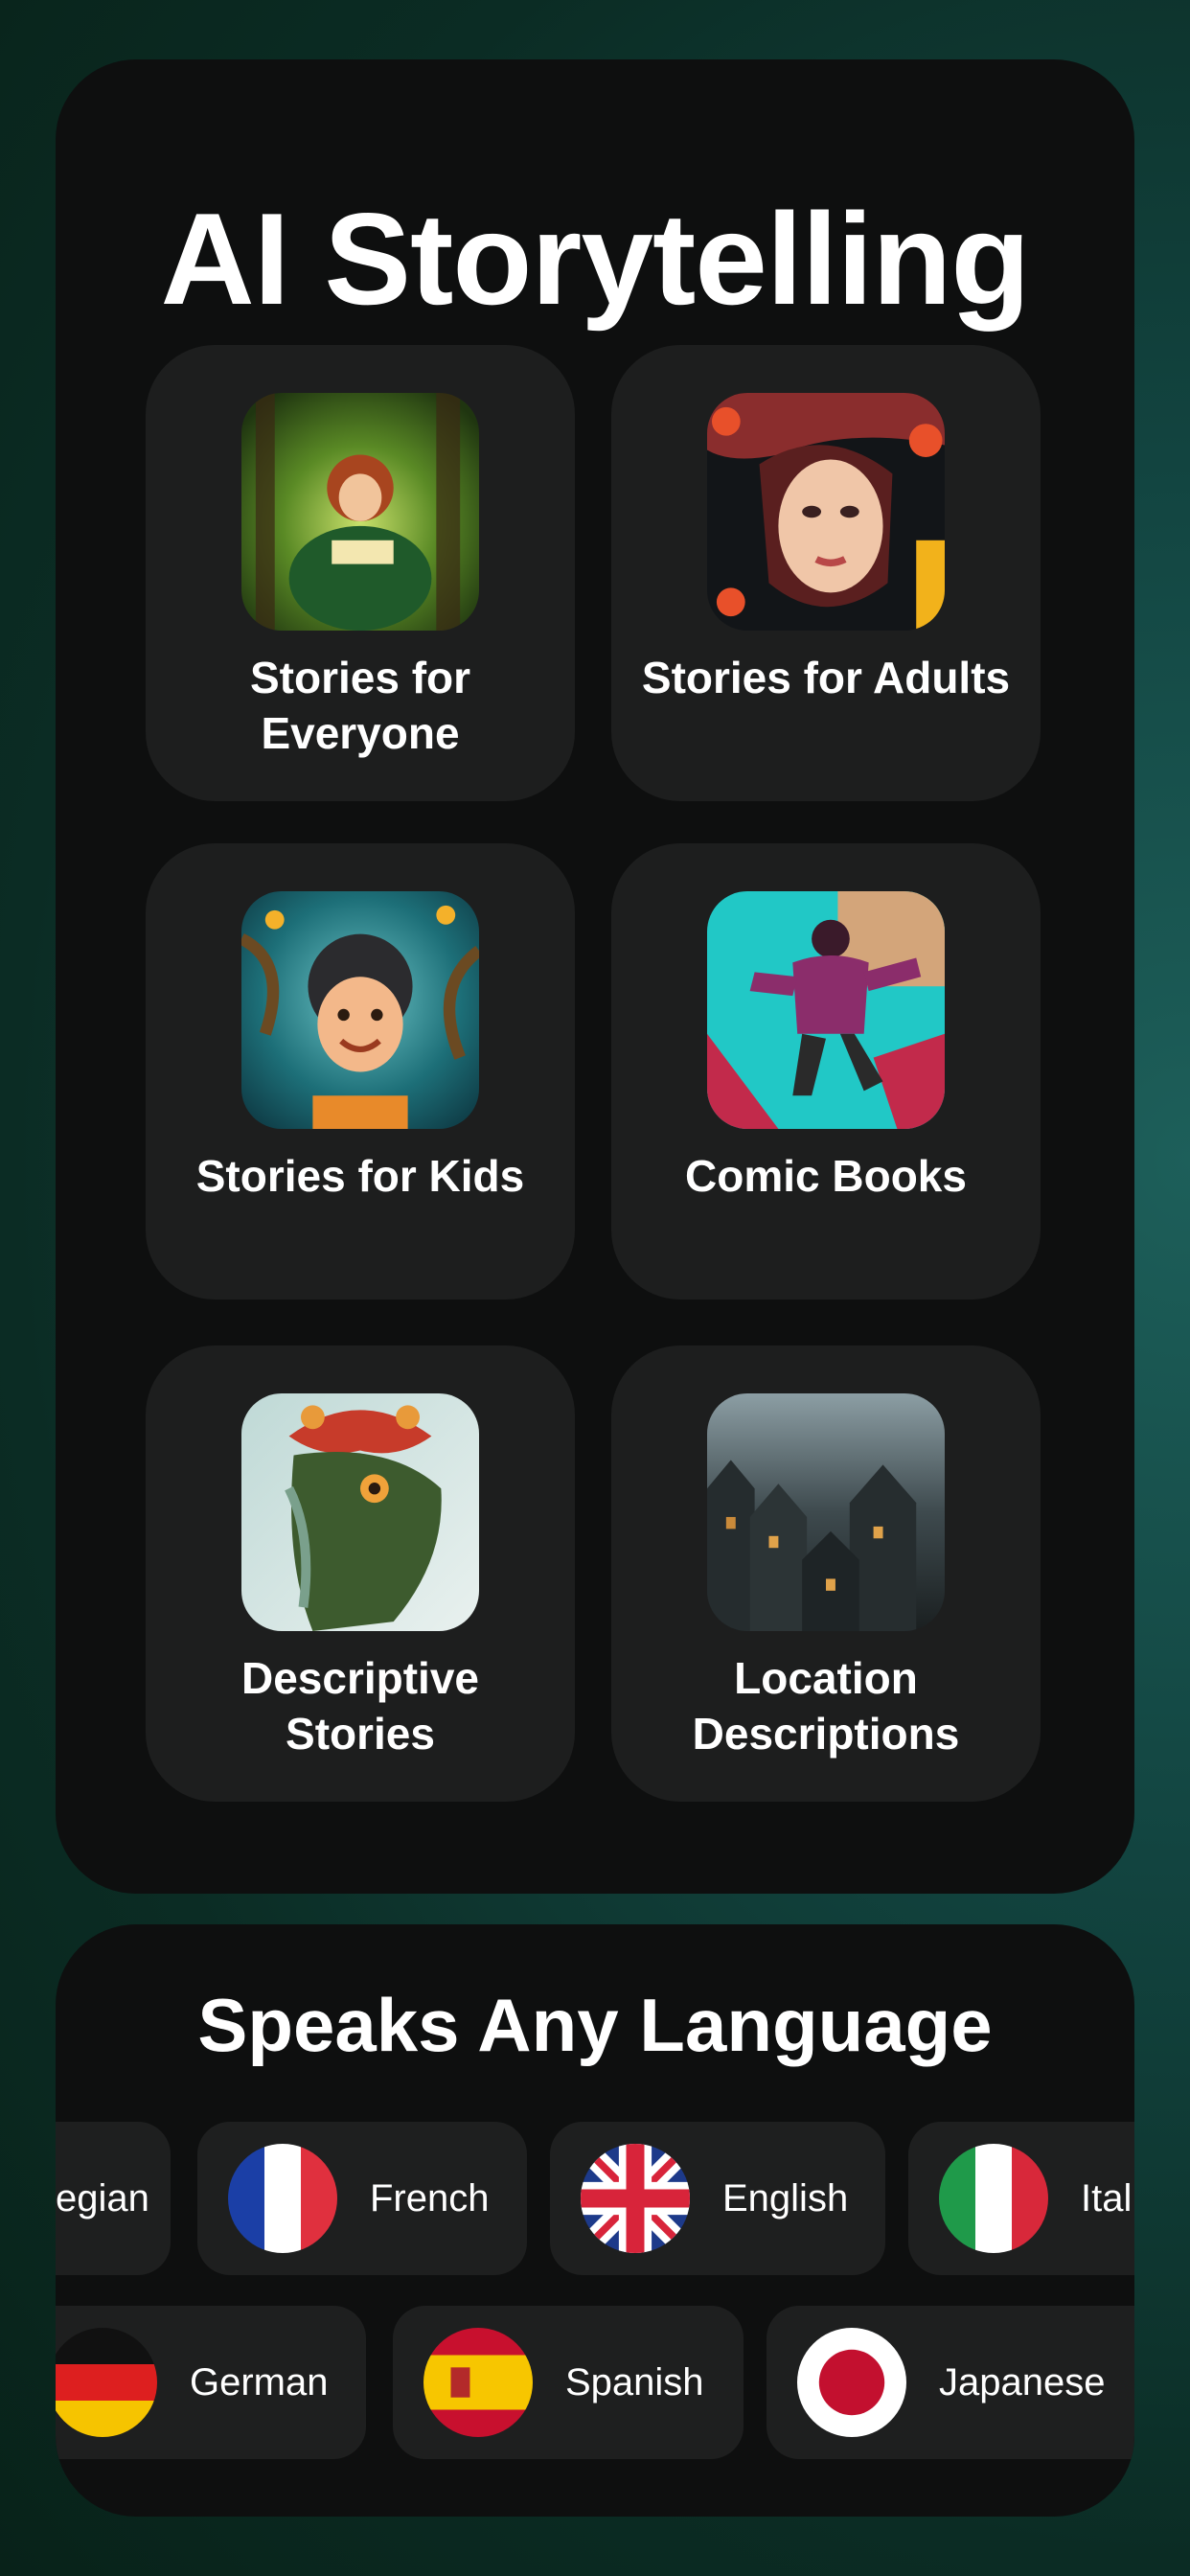 The image size is (1190, 2576). Describe the element at coordinates (103, 2198) in the screenshot. I see `language-label: egian` at that location.